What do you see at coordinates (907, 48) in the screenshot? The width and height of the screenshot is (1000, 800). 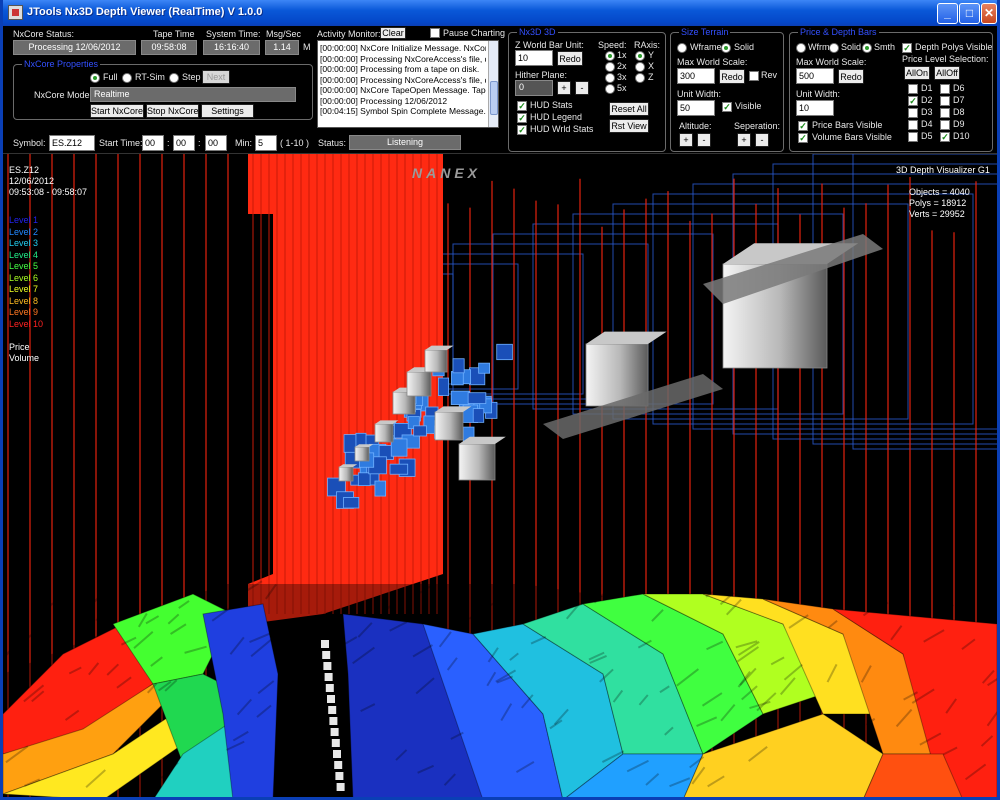 I see `depth-polys-checkbox: ✓` at bounding box center [907, 48].